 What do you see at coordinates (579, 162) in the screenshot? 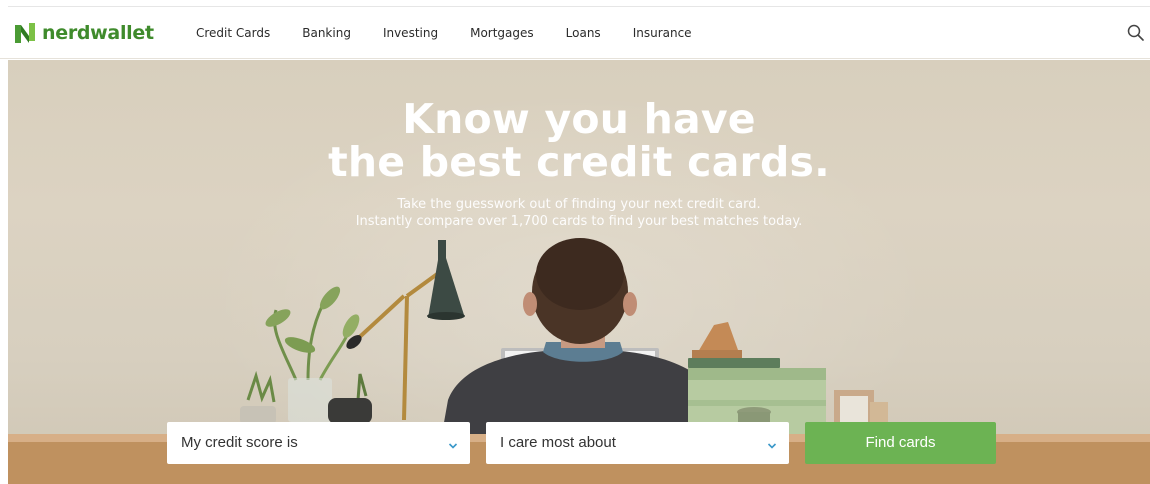
I see `headline-line-2: the best credit cards.` at bounding box center [579, 162].